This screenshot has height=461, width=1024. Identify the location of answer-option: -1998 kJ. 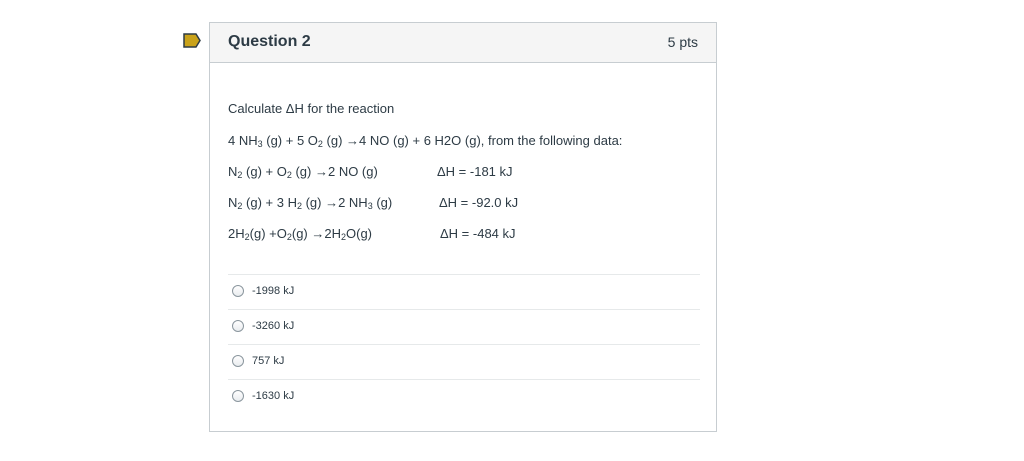
(464, 291).